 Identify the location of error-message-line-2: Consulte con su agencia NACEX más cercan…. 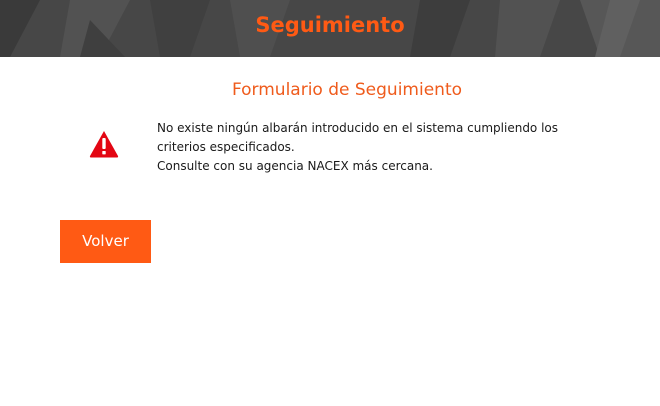
(295, 166).